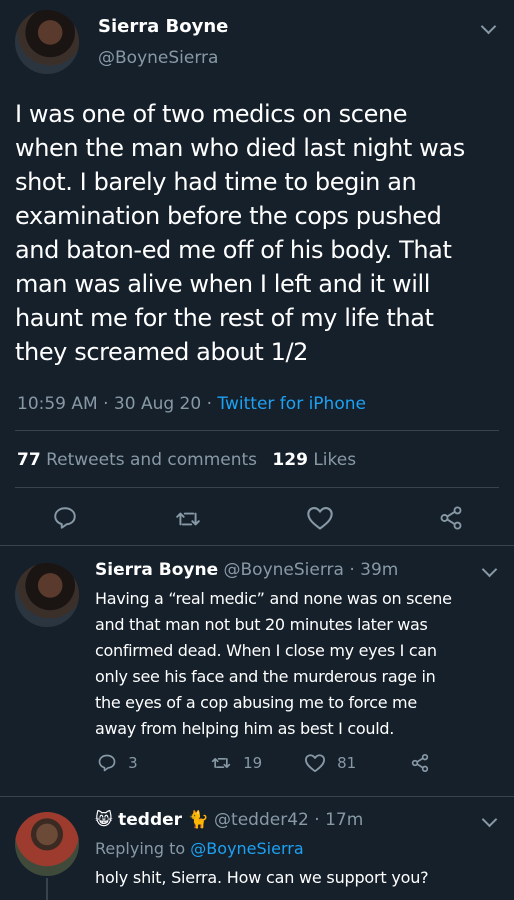 The image size is (514, 900). What do you see at coordinates (211, 114) in the screenshot?
I see `tweet-text-line: I was one of two medics on scene` at bounding box center [211, 114].